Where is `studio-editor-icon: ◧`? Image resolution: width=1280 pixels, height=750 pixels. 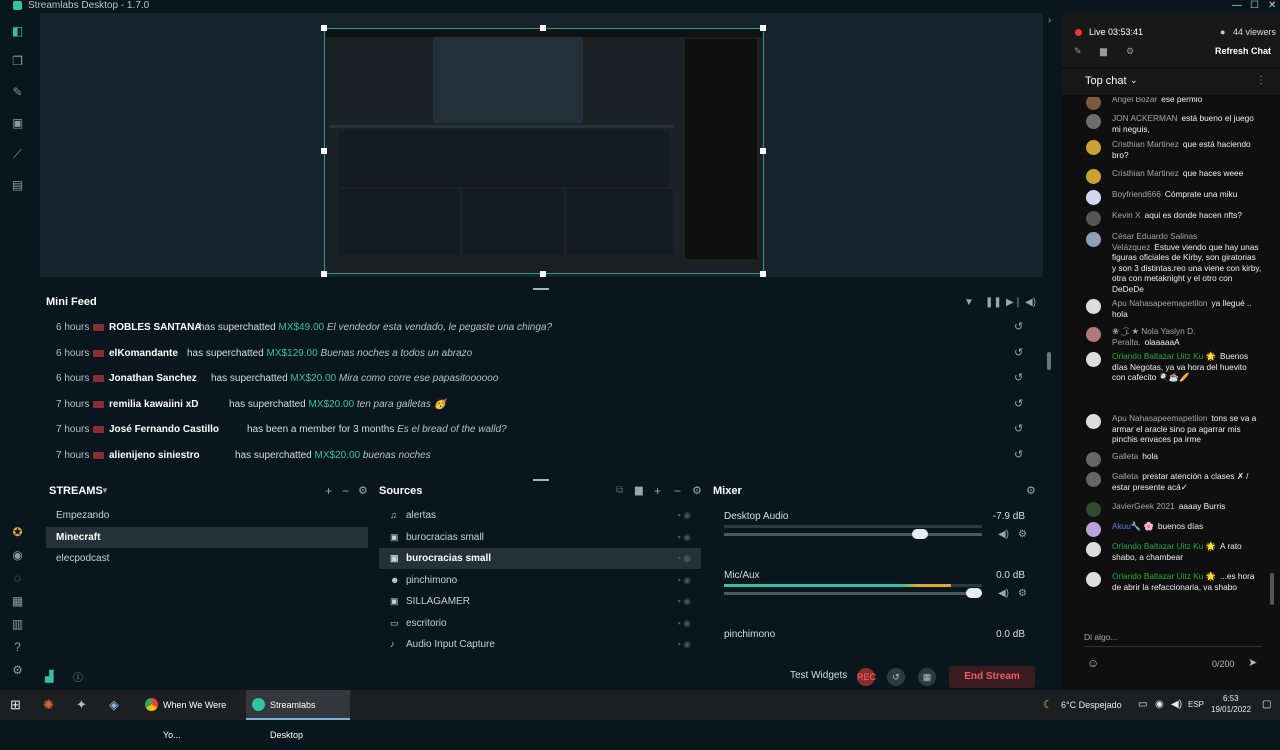 studio-editor-icon: ◧ is located at coordinates (17, 31).